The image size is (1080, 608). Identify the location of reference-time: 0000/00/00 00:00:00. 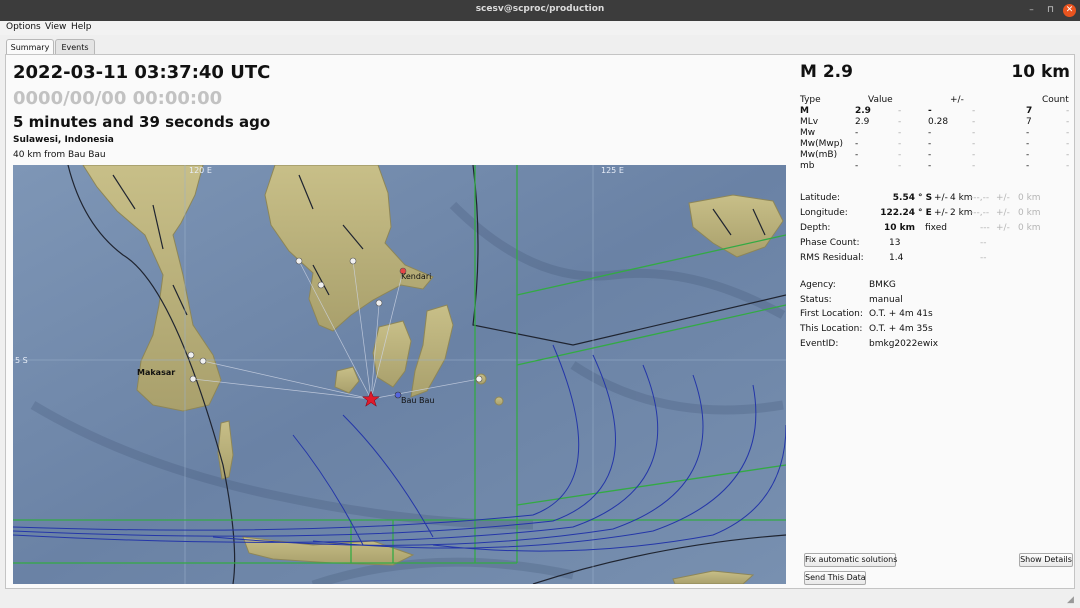
(118, 98).